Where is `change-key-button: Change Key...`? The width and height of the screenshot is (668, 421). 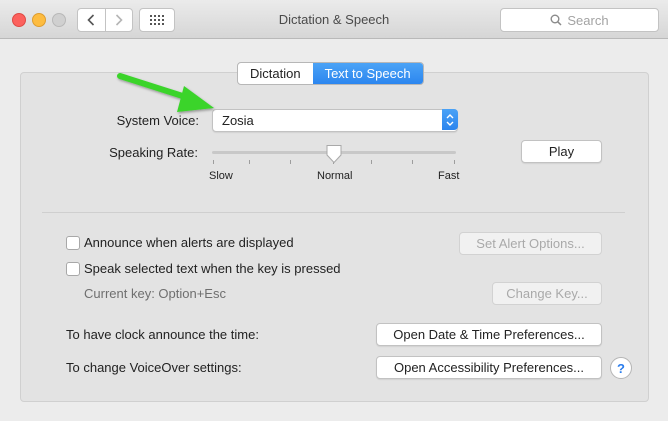 change-key-button: Change Key... is located at coordinates (547, 293).